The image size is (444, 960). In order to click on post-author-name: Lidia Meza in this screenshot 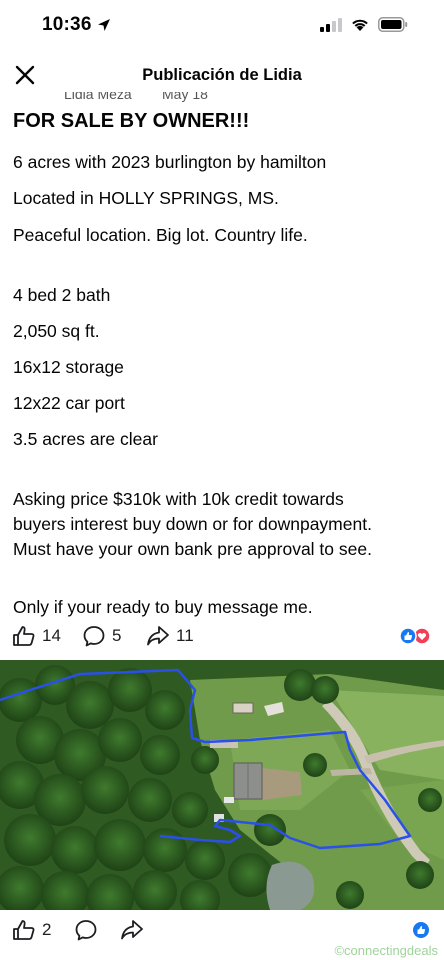, I will do `click(98, 97)`.